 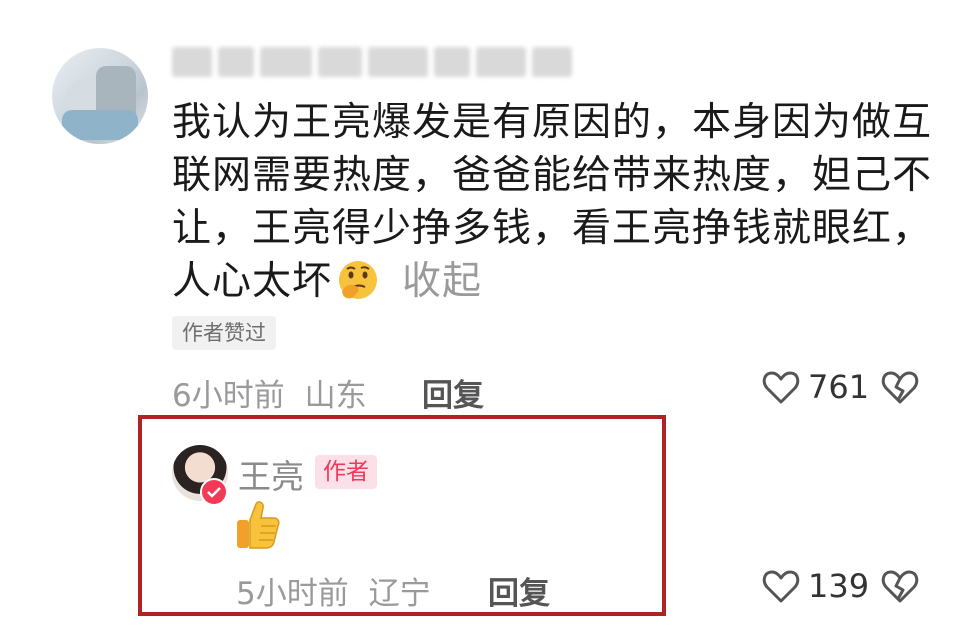 What do you see at coordinates (399, 594) in the screenshot?
I see `reply-location: 辽宁` at bounding box center [399, 594].